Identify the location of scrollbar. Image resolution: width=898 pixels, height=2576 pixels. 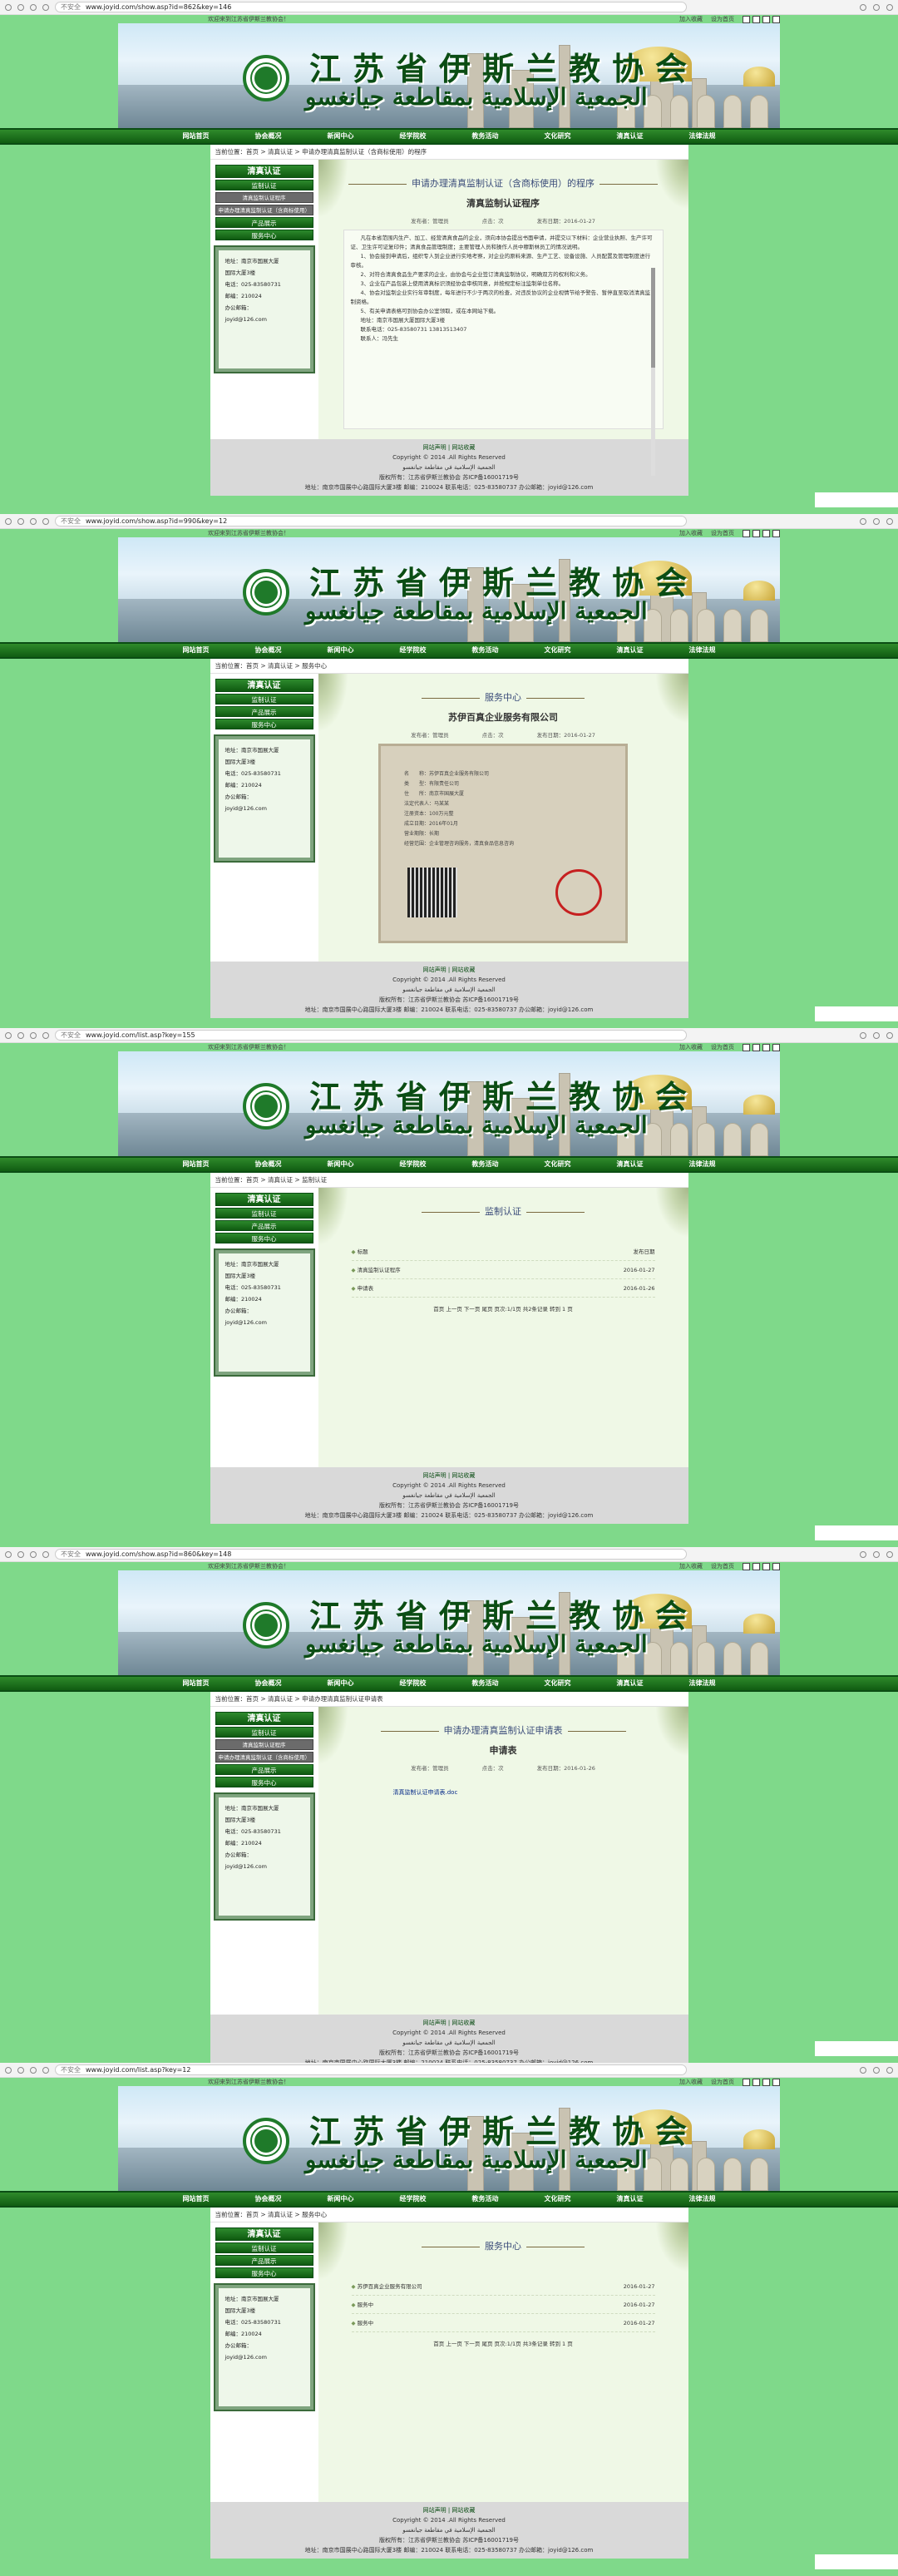
(652, 372).